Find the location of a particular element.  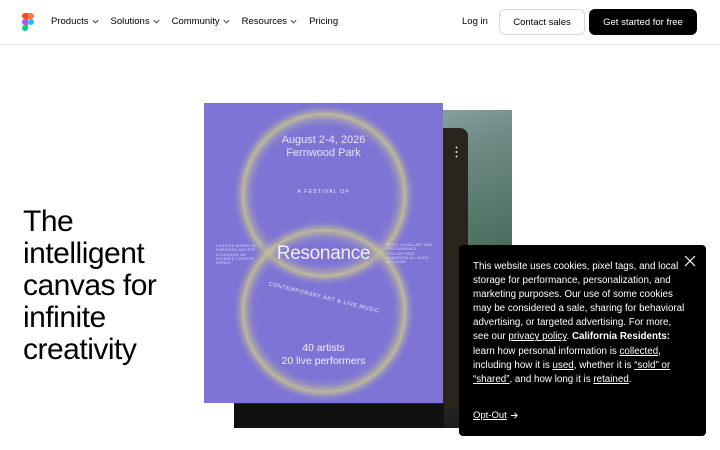

menu-solutions: Solutions is located at coordinates (136, 21).